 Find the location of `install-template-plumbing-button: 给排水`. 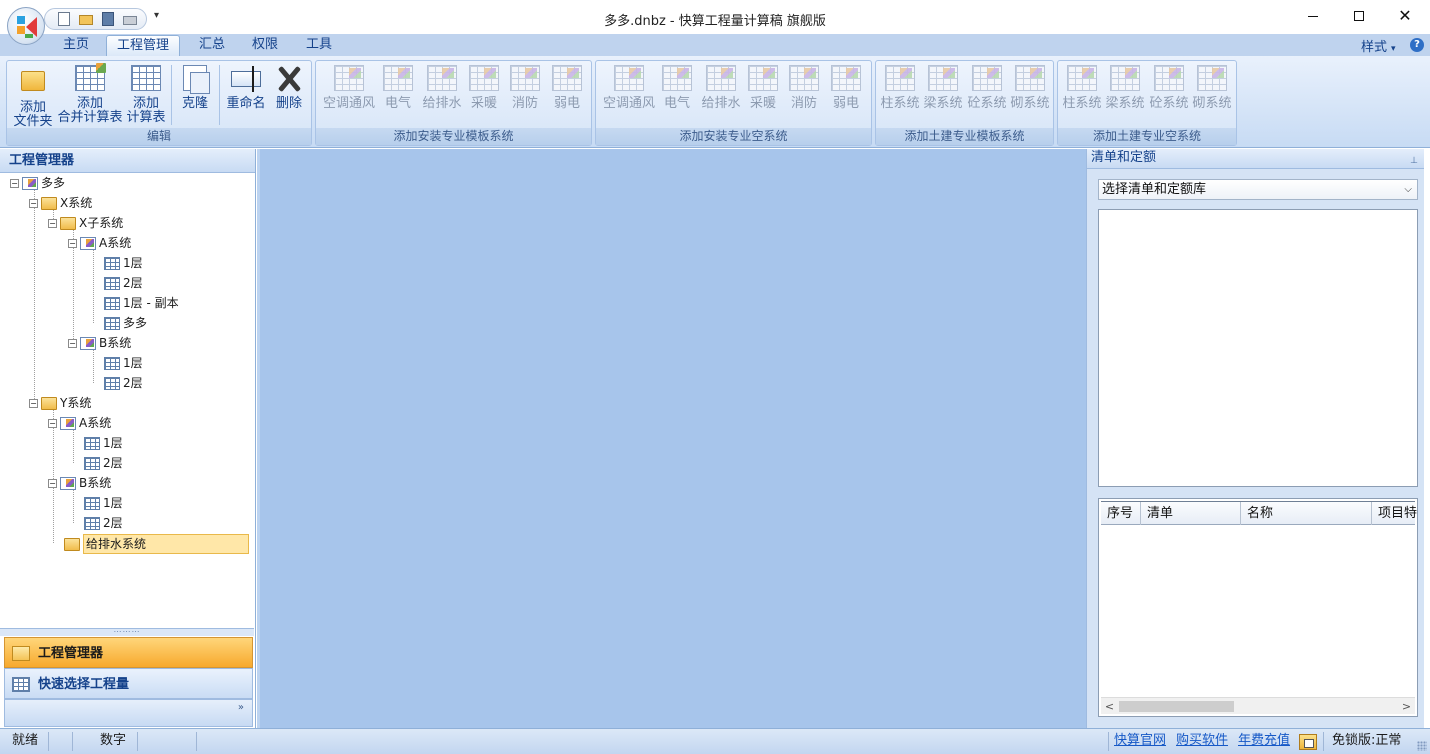

install-template-plumbing-button: 给排水 is located at coordinates (442, 88).